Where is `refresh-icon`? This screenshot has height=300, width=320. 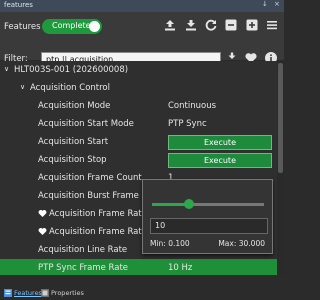 refresh-icon is located at coordinates (211, 25).